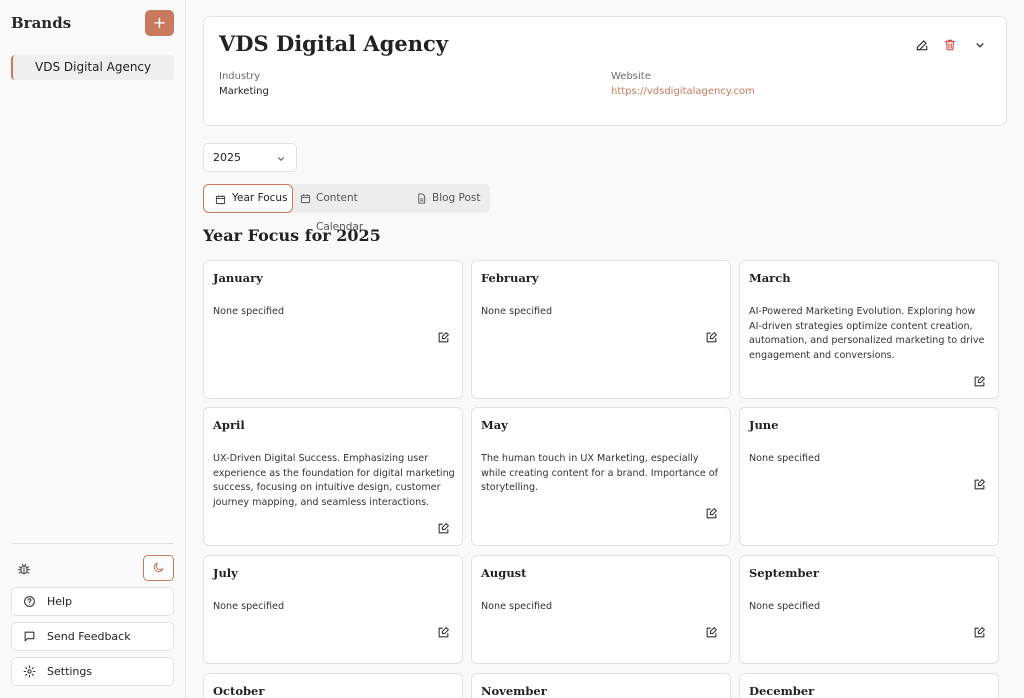  What do you see at coordinates (250, 157) in the screenshot?
I see `year-select: 2025` at bounding box center [250, 157].